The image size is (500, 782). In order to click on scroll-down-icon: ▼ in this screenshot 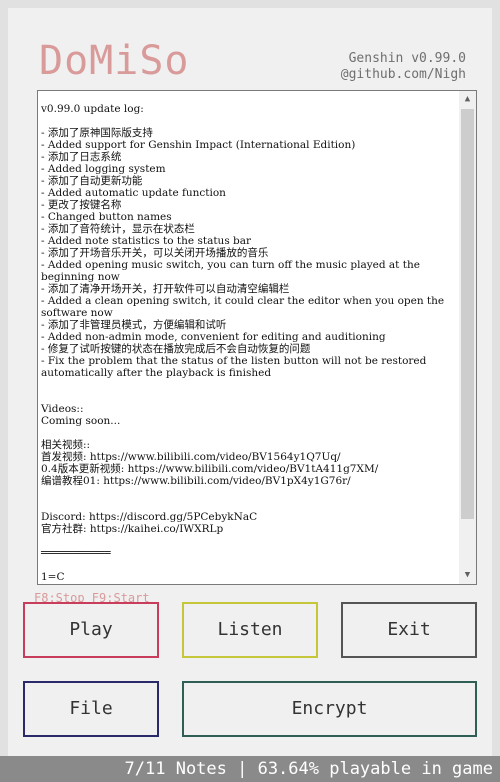, I will do `click(467, 575)`.